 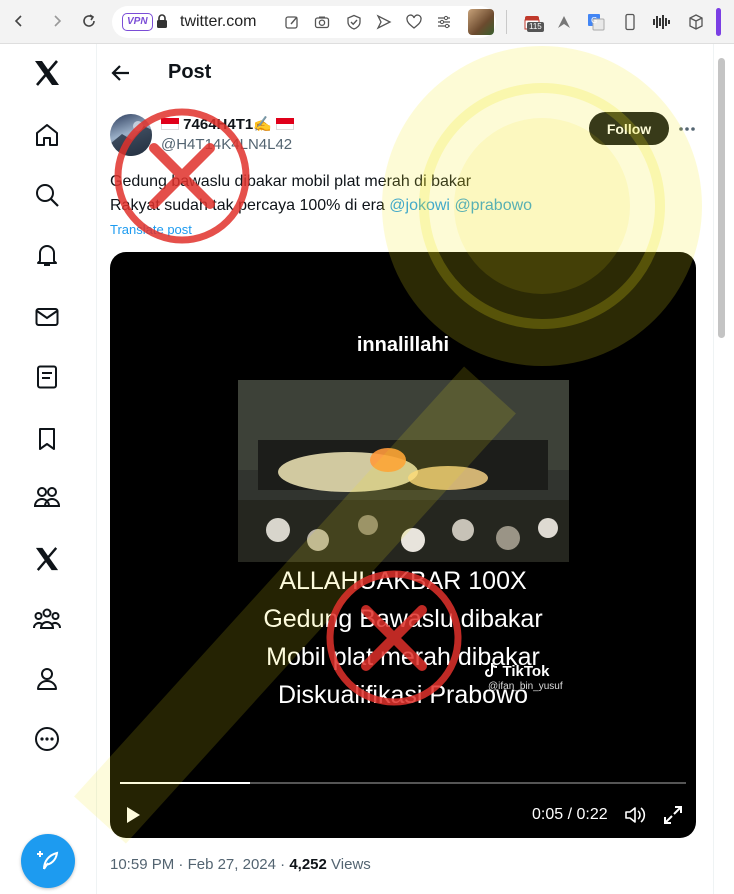 What do you see at coordinates (696, 22) in the screenshot?
I see `cube-extension-icon` at bounding box center [696, 22].